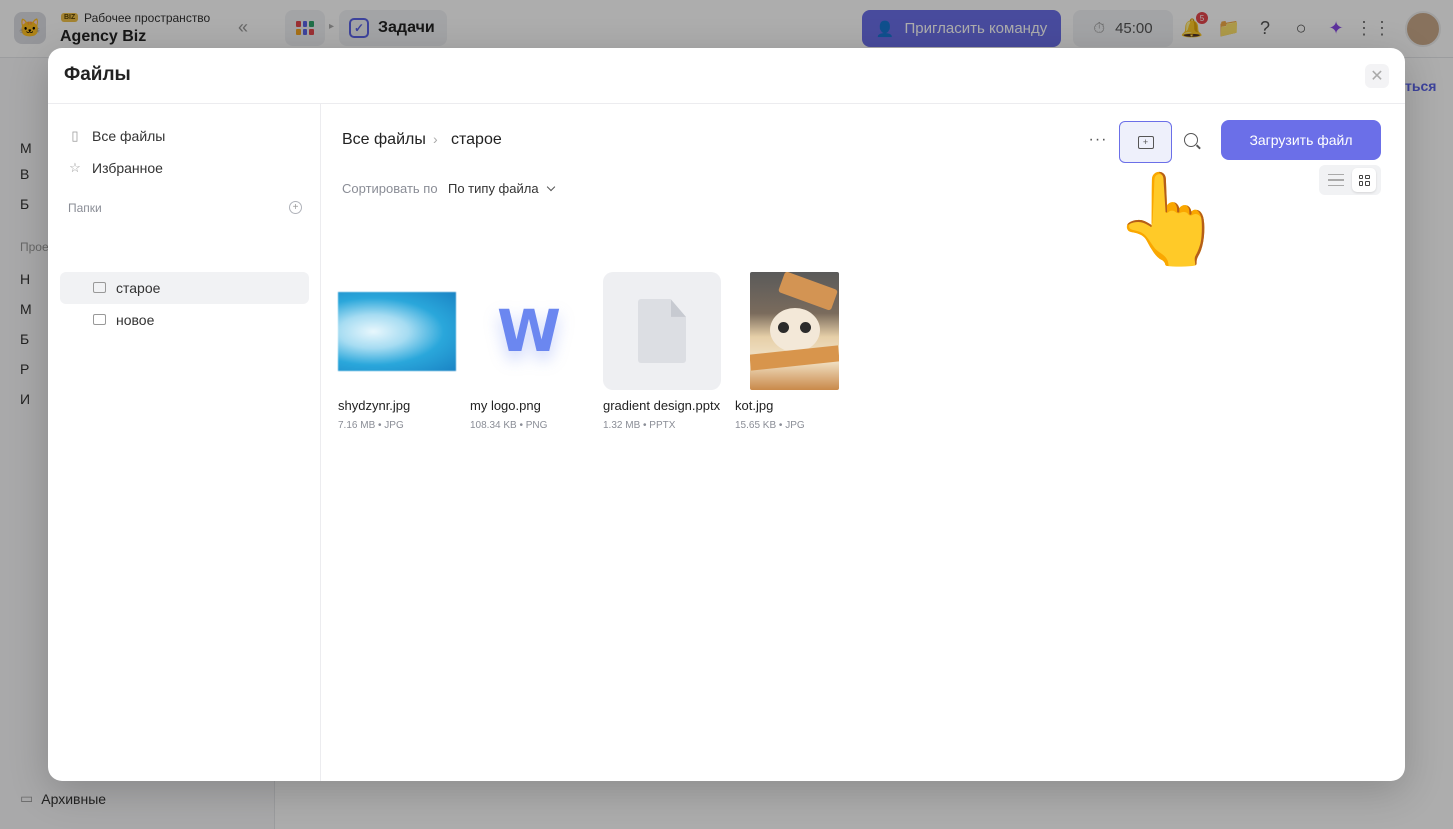 The height and width of the screenshot is (829, 1453). I want to click on sort-value: По типу файла, so click(493, 188).